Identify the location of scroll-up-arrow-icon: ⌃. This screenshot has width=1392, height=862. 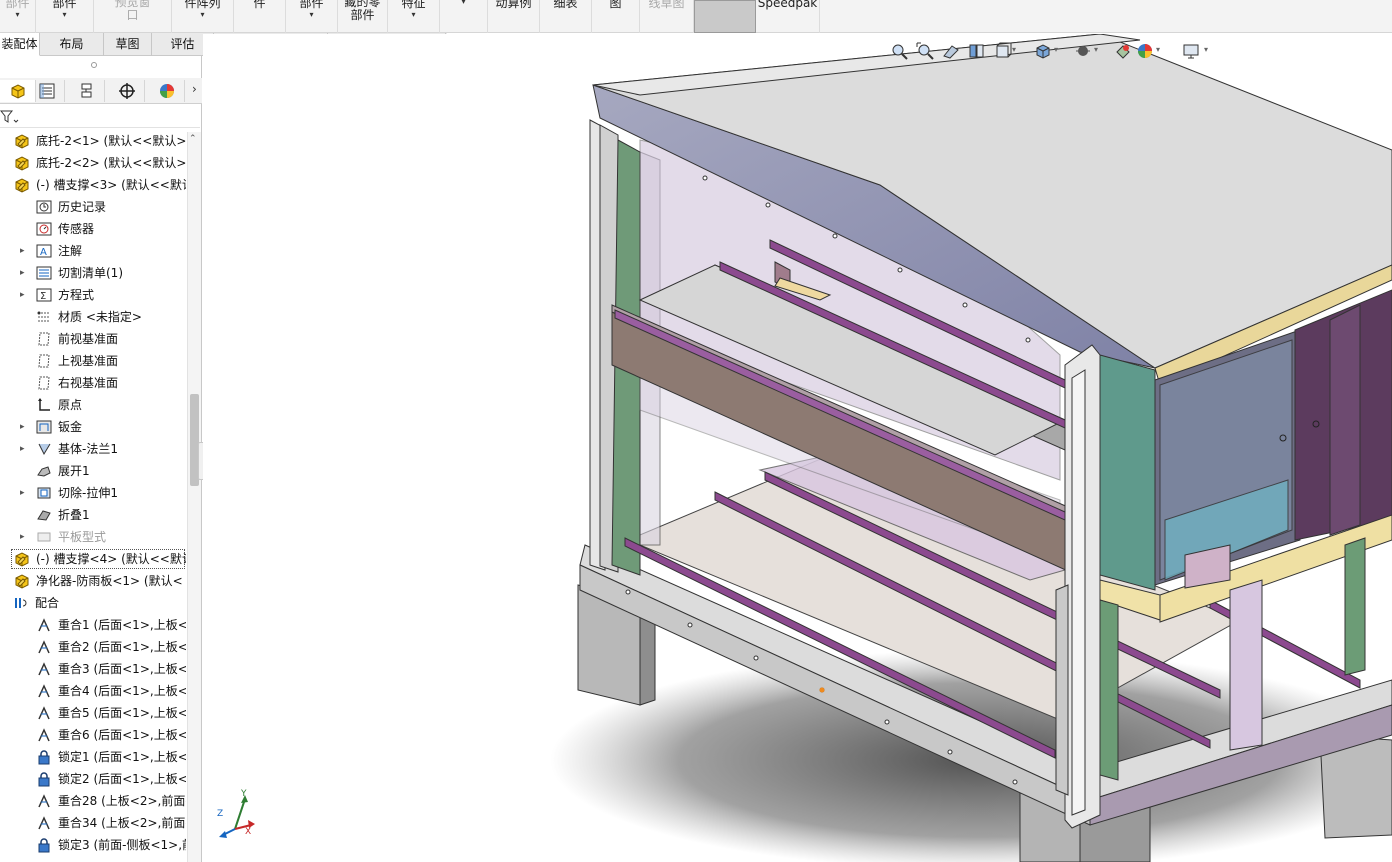
(193, 139).